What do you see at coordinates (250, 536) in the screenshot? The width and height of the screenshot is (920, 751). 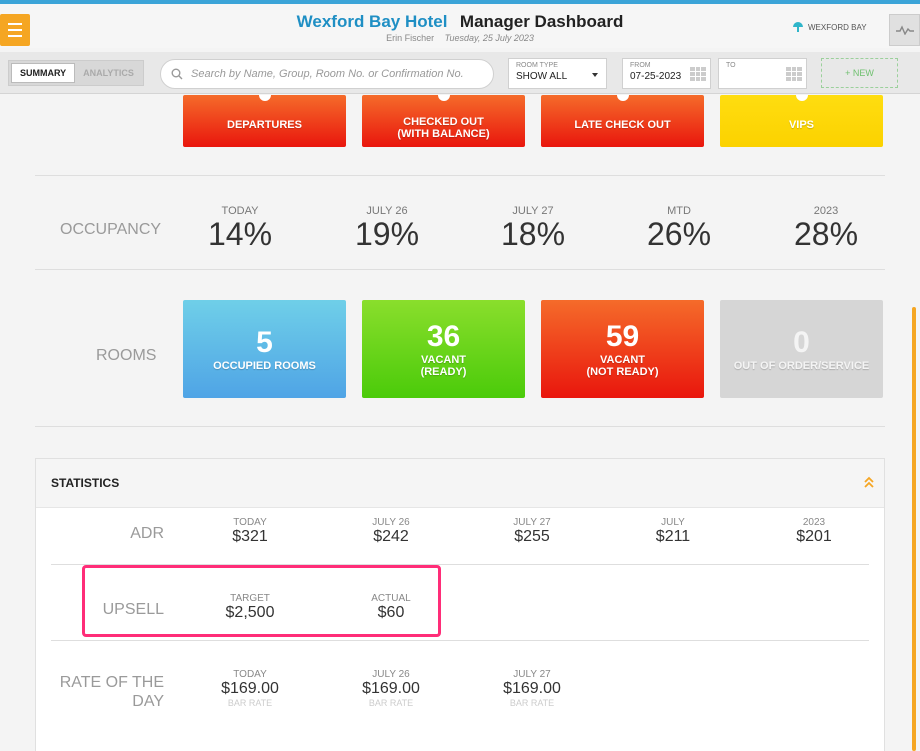 I see `stat-value: $321` at bounding box center [250, 536].